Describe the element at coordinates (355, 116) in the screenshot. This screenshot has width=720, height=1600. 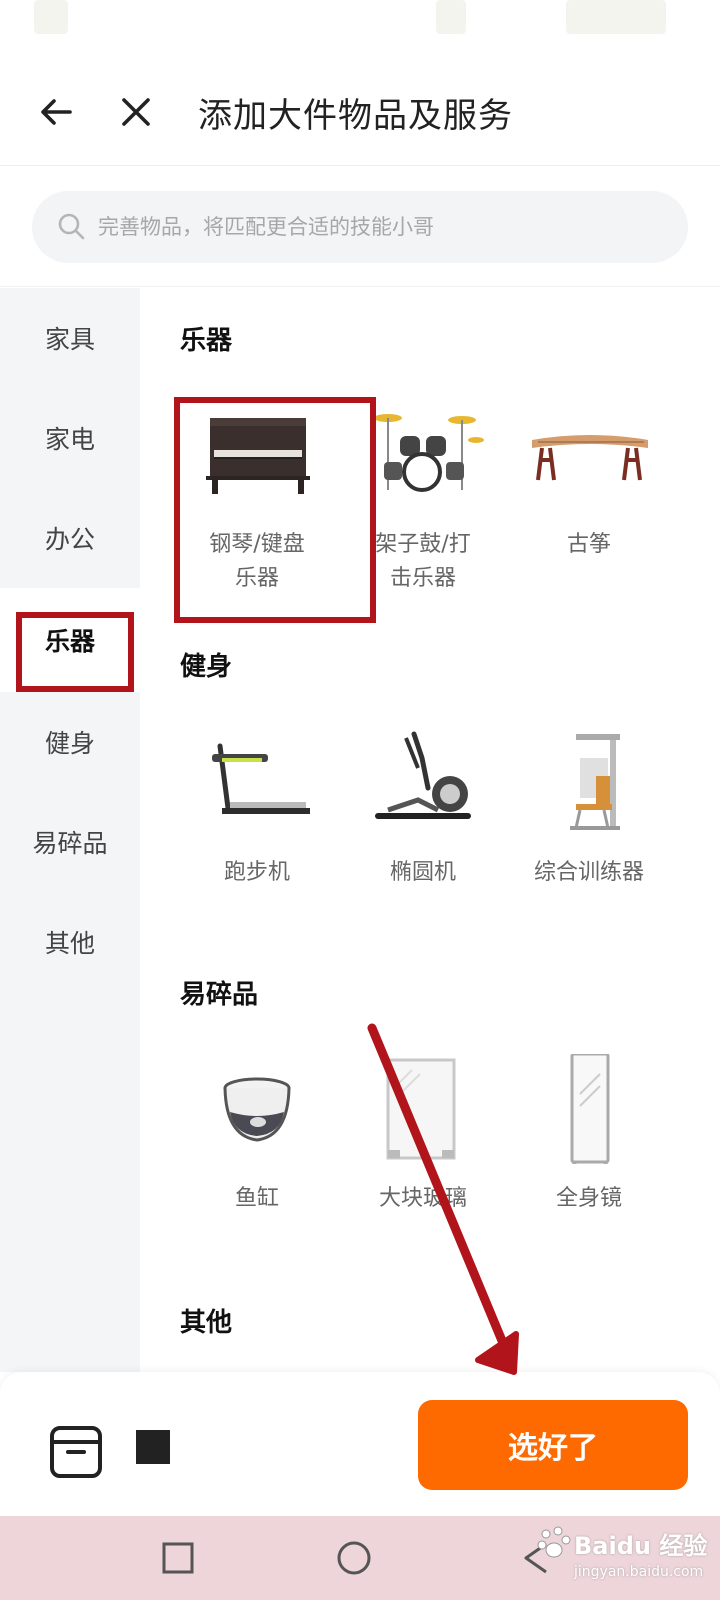
I see `page-title: 添加大件物品及服务` at that location.